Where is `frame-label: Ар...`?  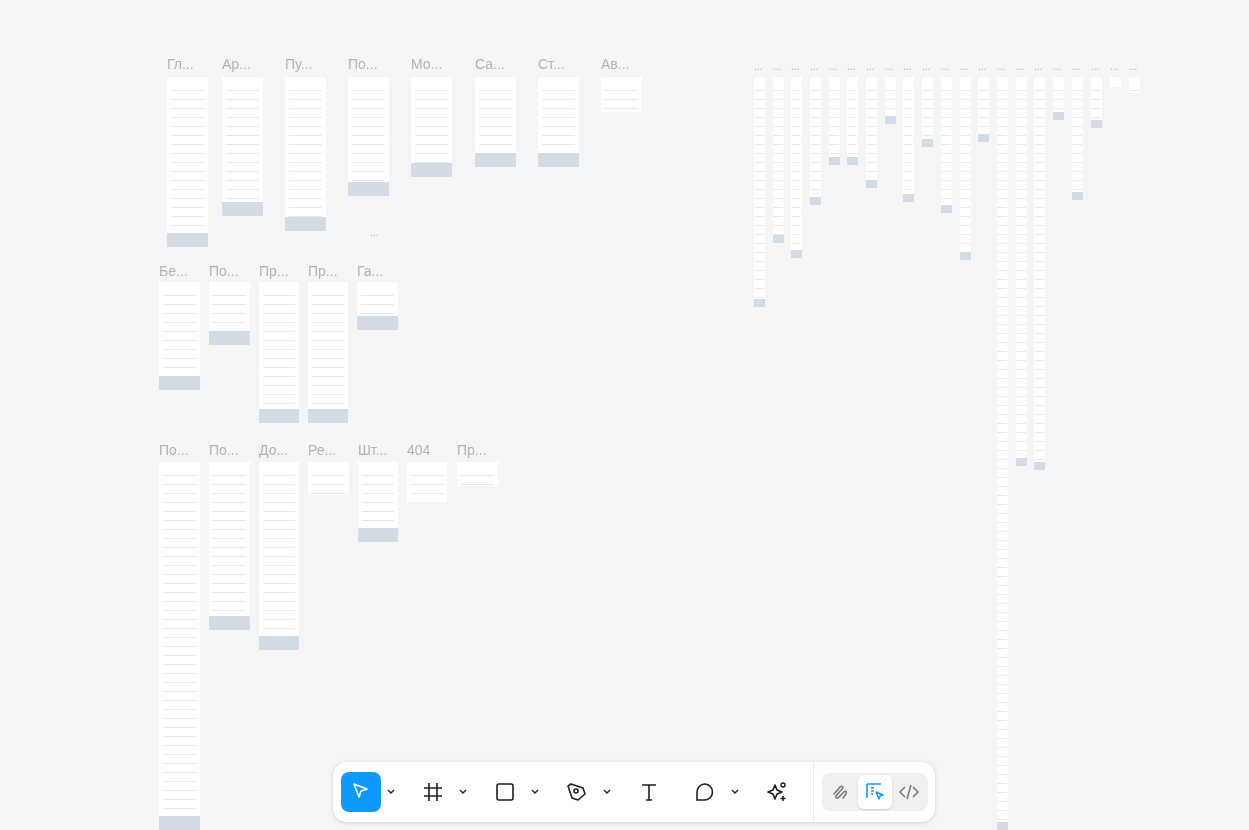 frame-label: Ар... is located at coordinates (236, 64).